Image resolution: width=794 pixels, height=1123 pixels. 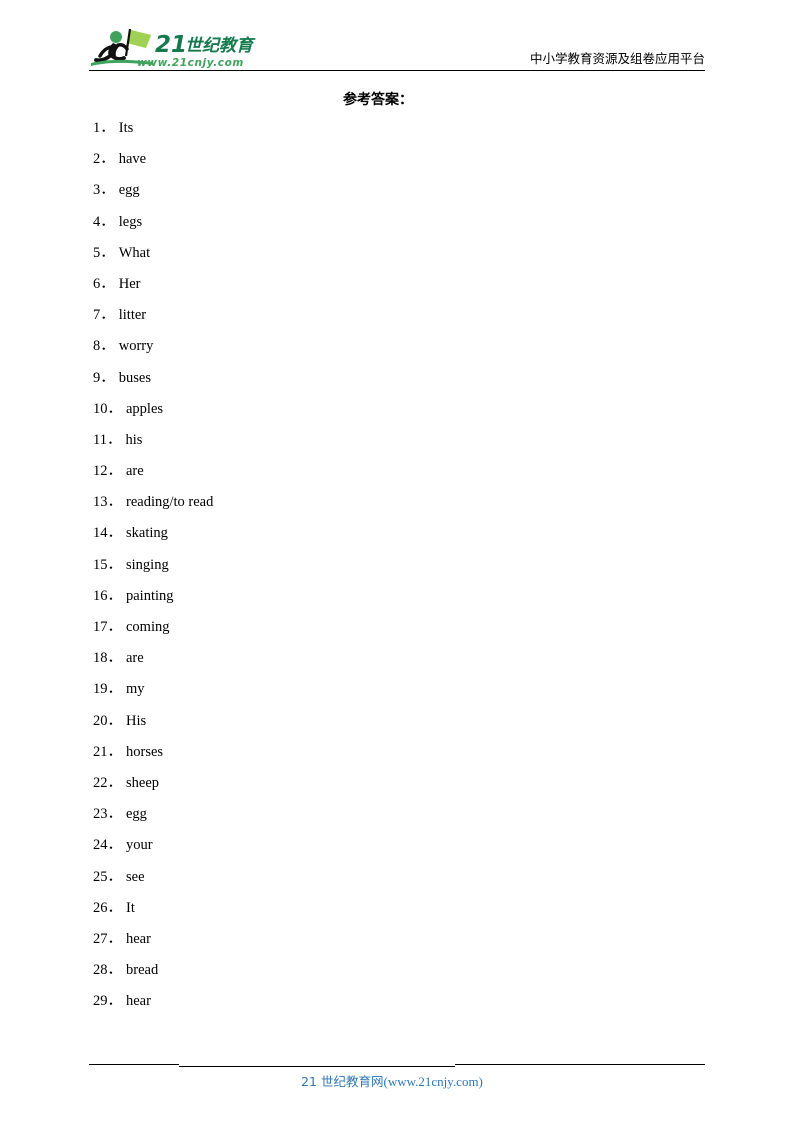 I want to click on answer-item: 2． have, so click(x=393, y=164).